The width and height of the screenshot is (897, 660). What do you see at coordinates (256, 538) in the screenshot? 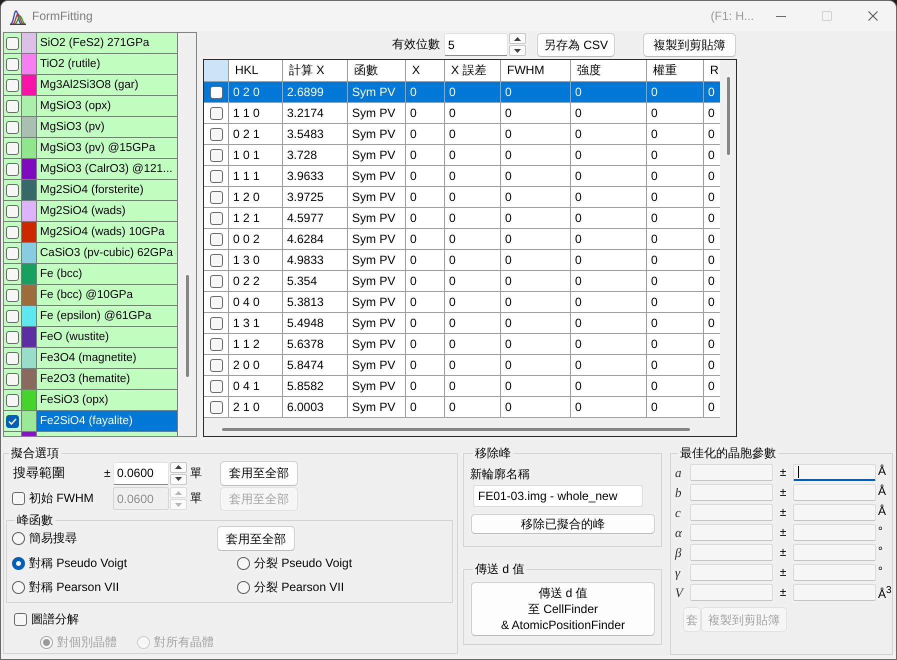
I see `apply-all-button: 套用至全部` at bounding box center [256, 538].